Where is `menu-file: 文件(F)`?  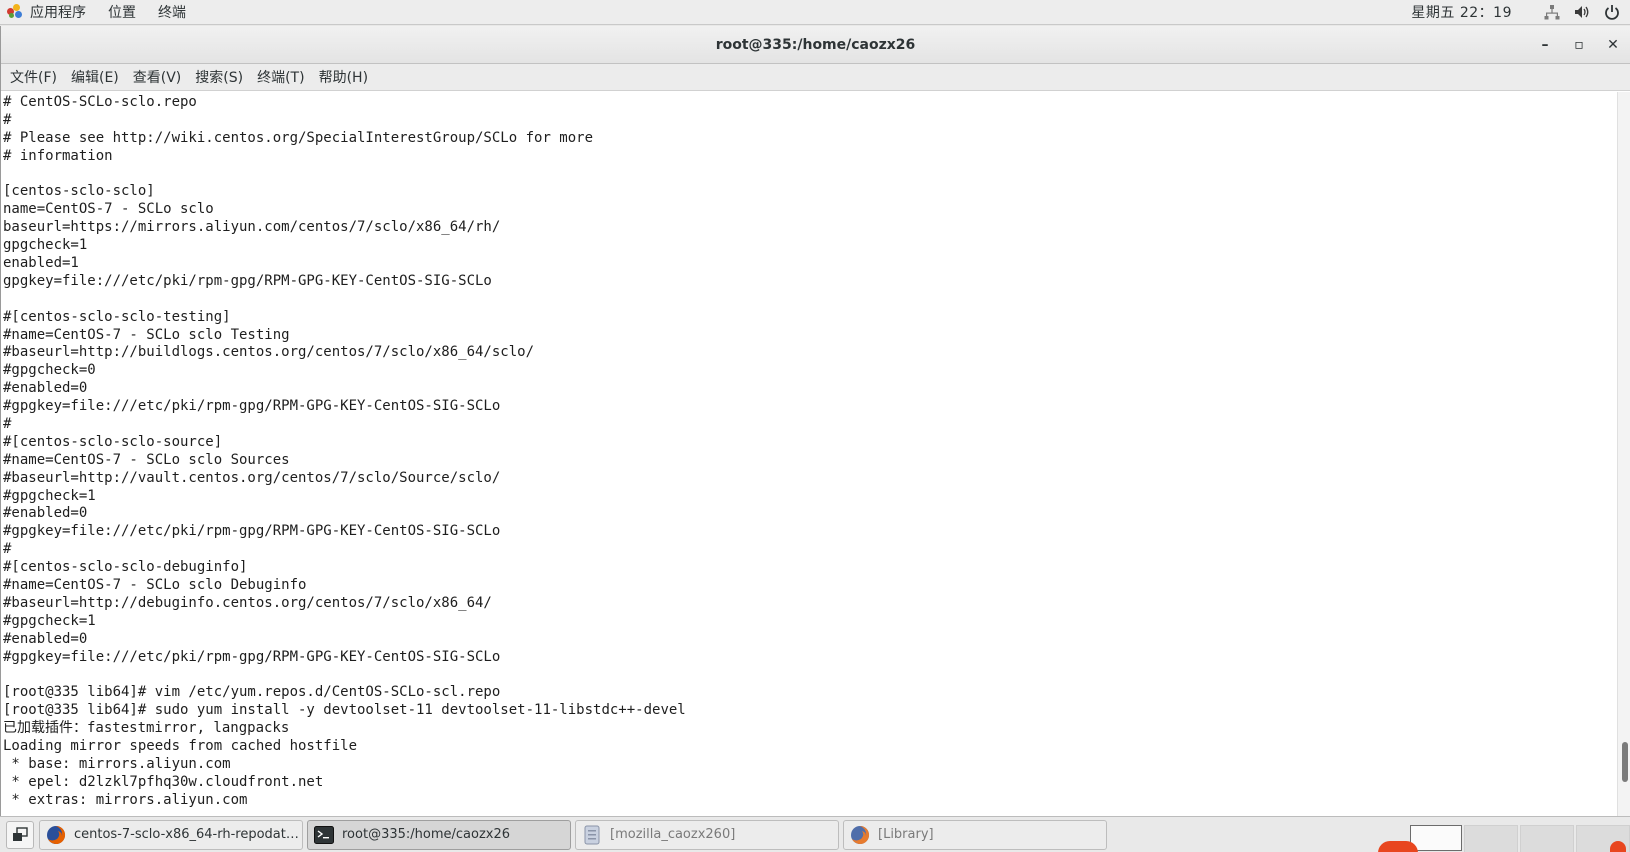
menu-file: 文件(F) is located at coordinates (33, 77).